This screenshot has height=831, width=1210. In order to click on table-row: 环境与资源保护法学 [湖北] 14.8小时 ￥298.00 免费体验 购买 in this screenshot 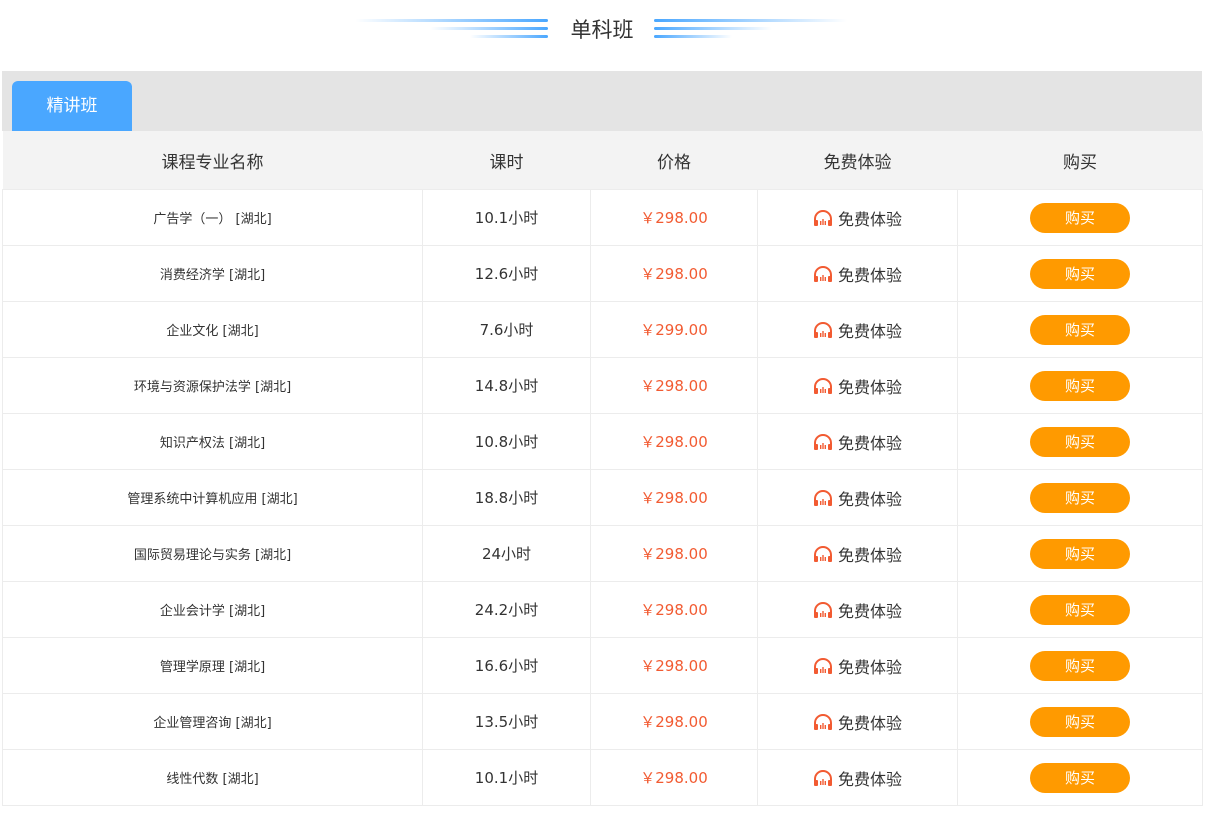, I will do `click(602, 385)`.